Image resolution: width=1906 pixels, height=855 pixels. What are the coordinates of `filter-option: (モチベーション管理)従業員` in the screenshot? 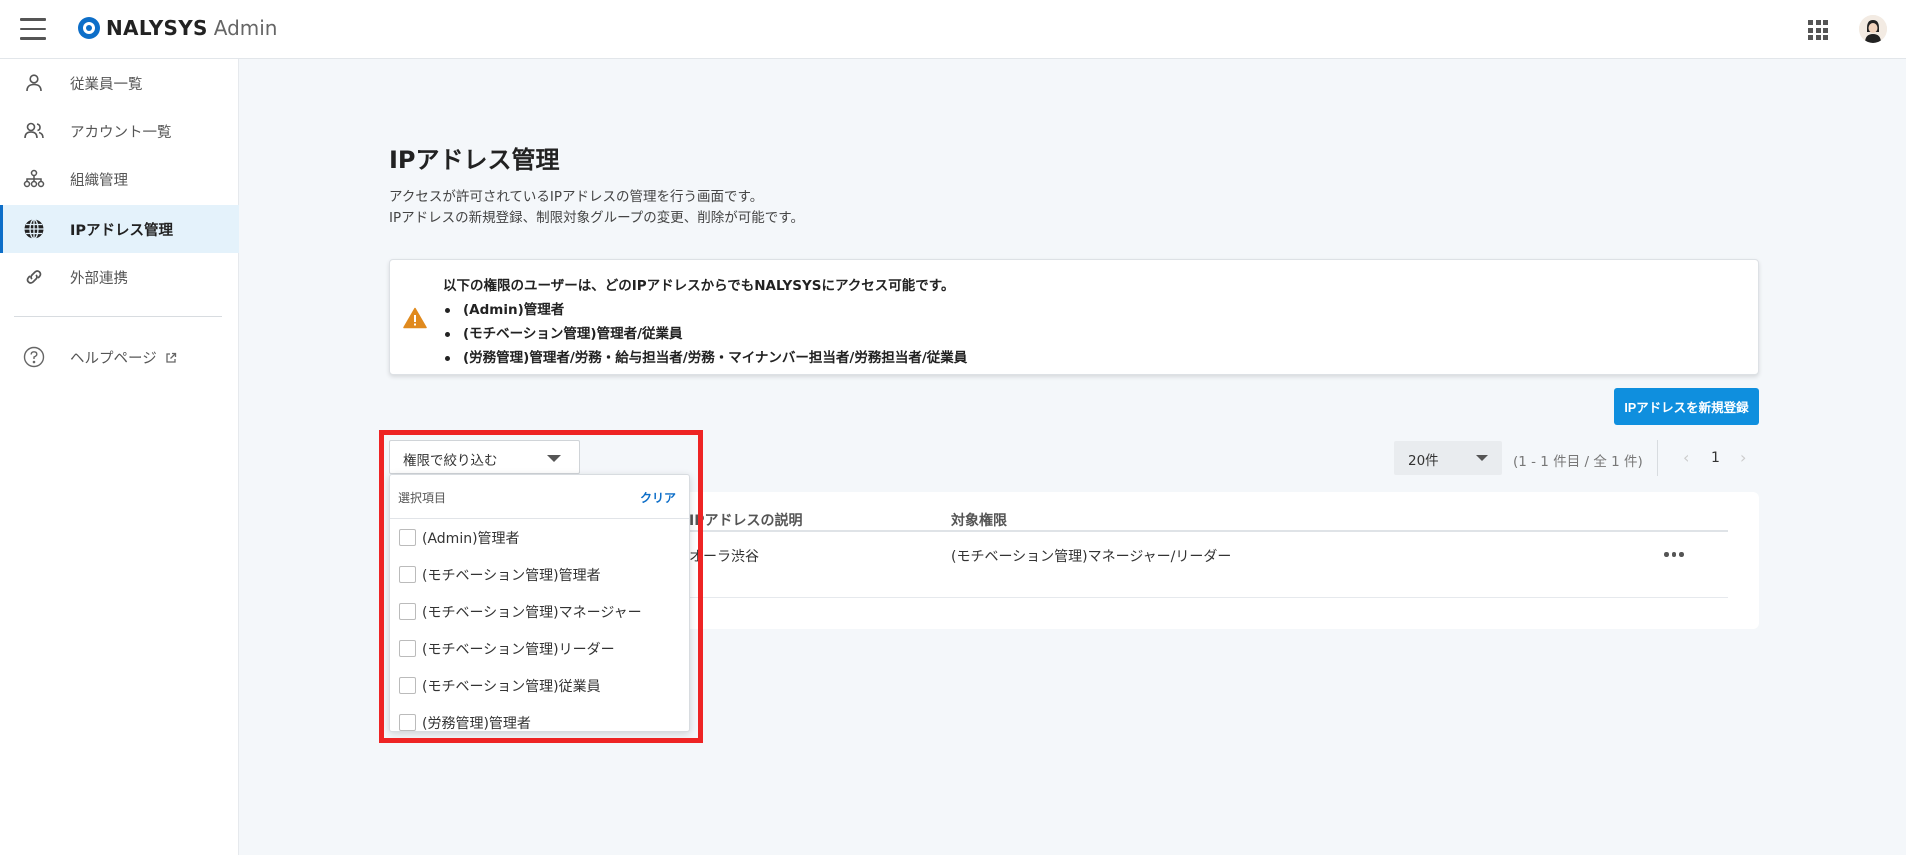 It's located at (539, 685).